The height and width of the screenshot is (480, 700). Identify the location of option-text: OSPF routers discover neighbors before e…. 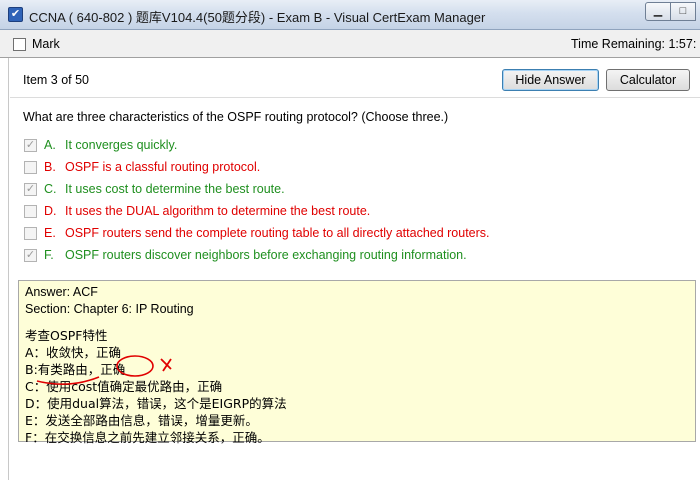
(266, 255).